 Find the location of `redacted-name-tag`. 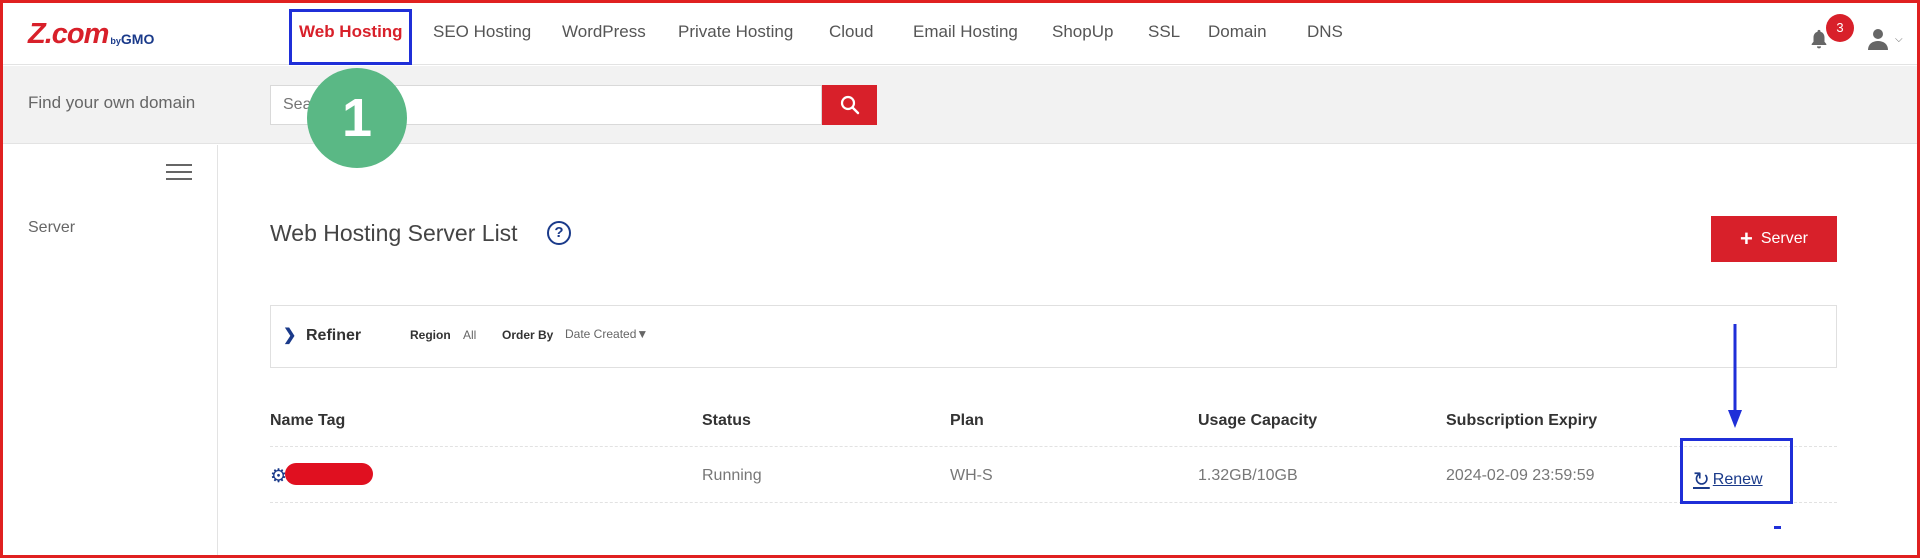

redacted-name-tag is located at coordinates (329, 474).